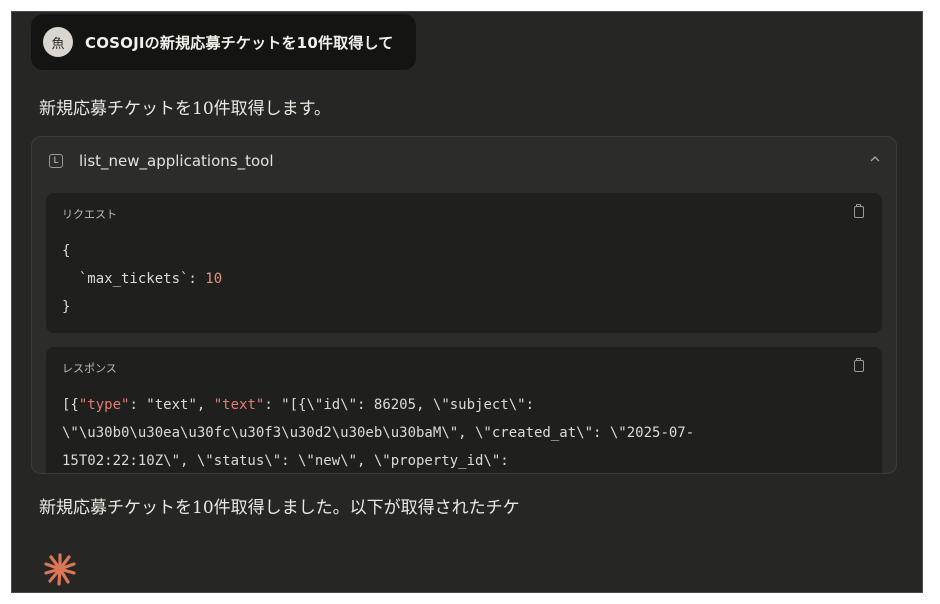  Describe the element at coordinates (60, 569) in the screenshot. I see `claude-spark-icon` at that location.